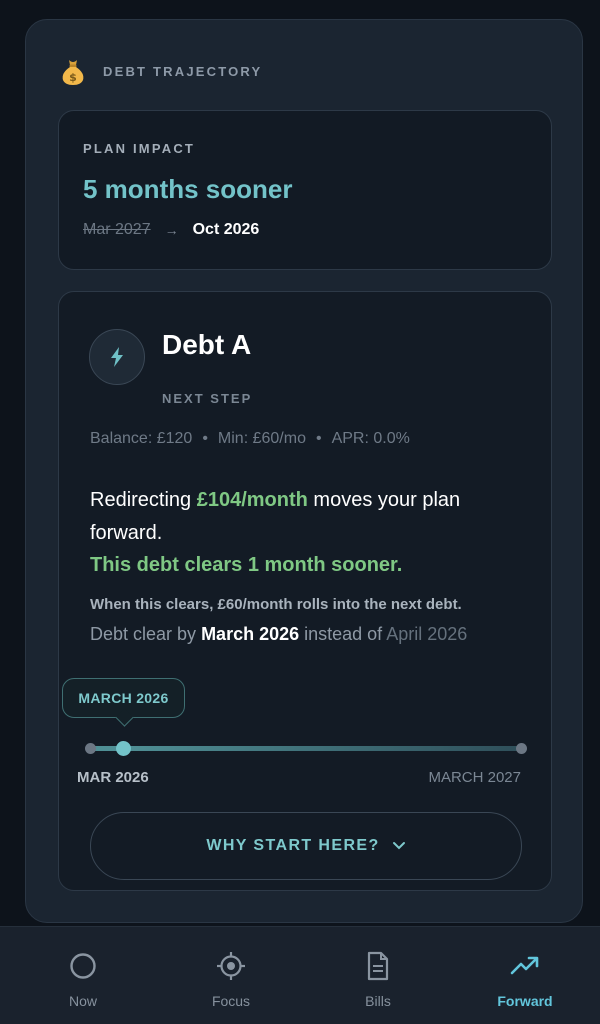 Image resolution: width=600 pixels, height=1024 pixels. I want to click on trending-up-icon, so click(525, 966).